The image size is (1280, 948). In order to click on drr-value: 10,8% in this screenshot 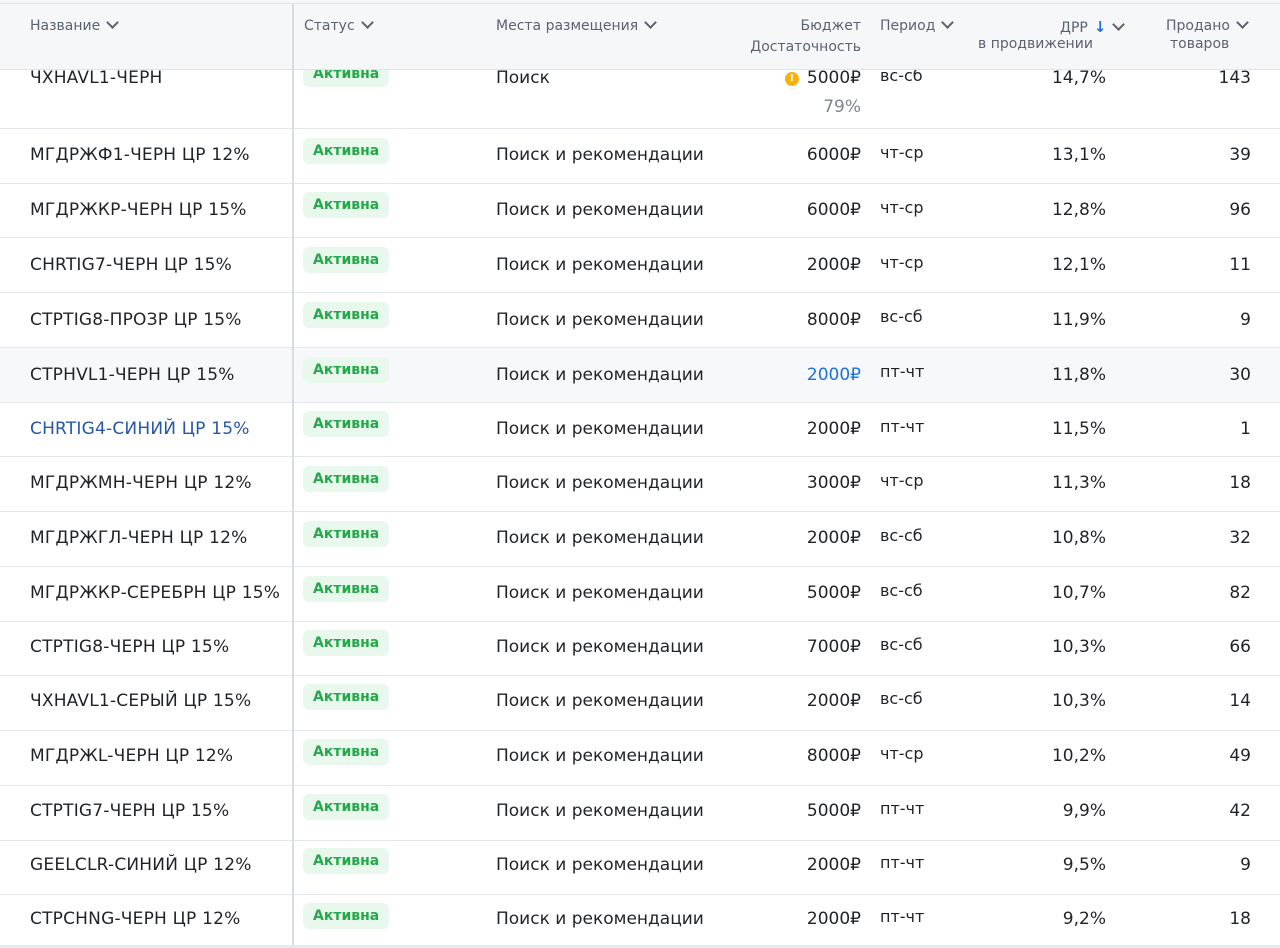, I will do `click(1078, 538)`.